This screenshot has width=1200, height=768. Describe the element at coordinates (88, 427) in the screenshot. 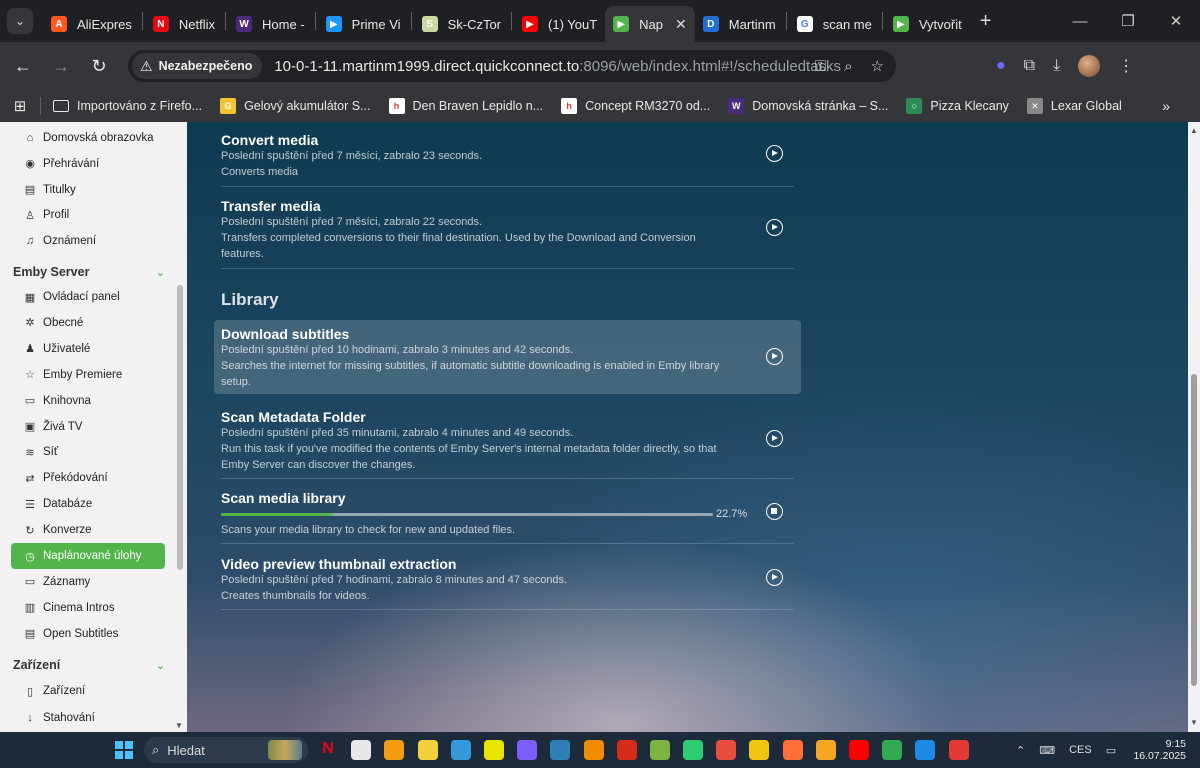

I see `sidebar-item-tv: ▣ Živá TV` at that location.